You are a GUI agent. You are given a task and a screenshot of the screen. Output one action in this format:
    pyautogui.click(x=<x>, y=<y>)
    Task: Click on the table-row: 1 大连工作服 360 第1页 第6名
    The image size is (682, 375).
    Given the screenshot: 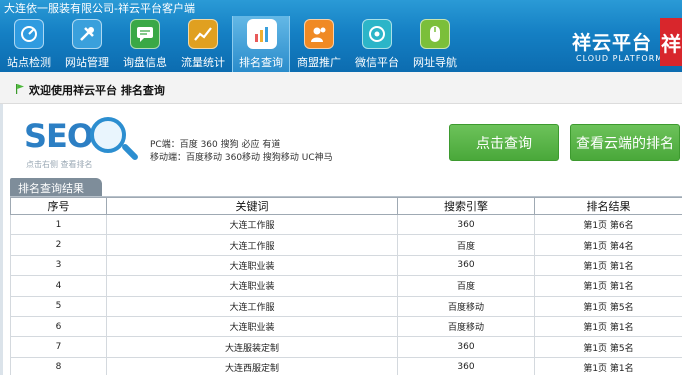 What is the action you would take?
    pyautogui.click(x=346, y=224)
    